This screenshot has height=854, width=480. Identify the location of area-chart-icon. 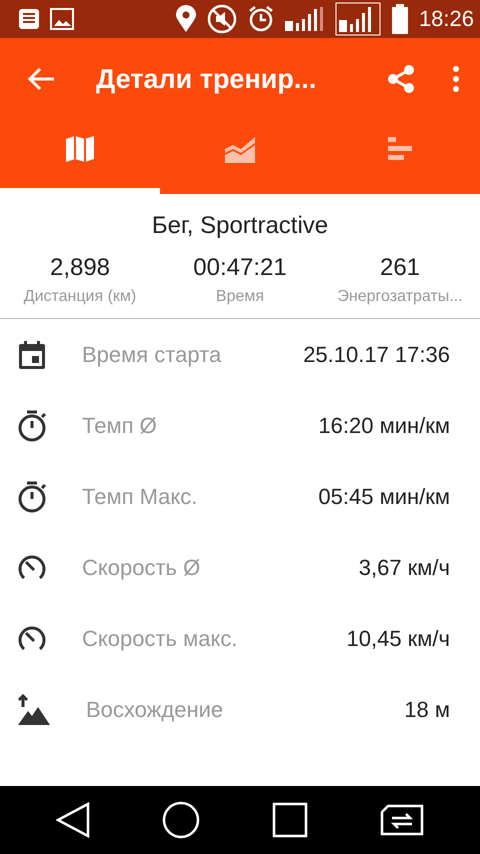
(240, 149).